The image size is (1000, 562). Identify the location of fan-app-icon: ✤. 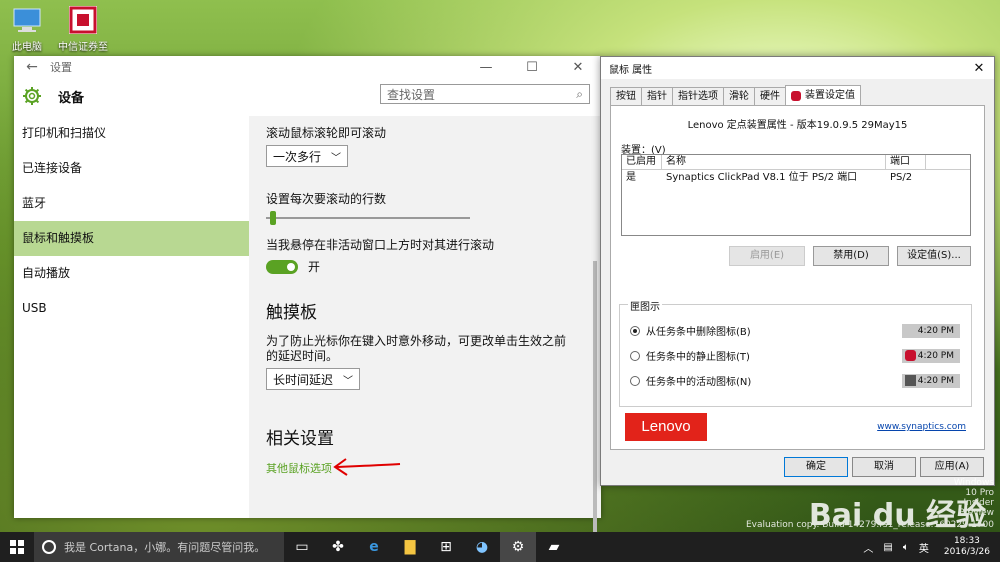
(338, 547).